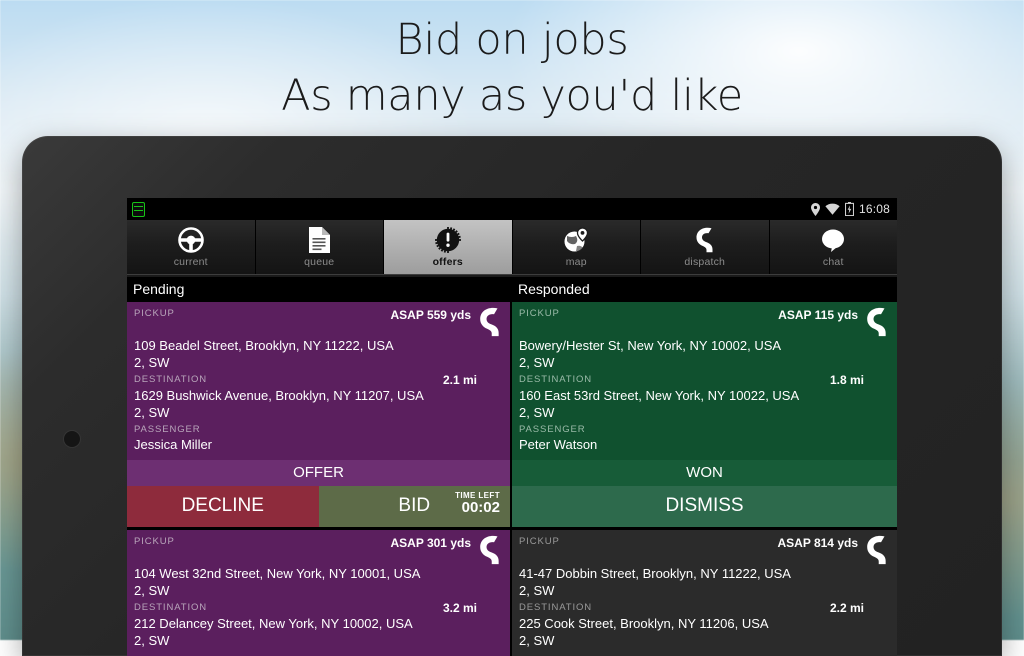  What do you see at coordinates (704, 262) in the screenshot?
I see `tab-label: dispatch` at bounding box center [704, 262].